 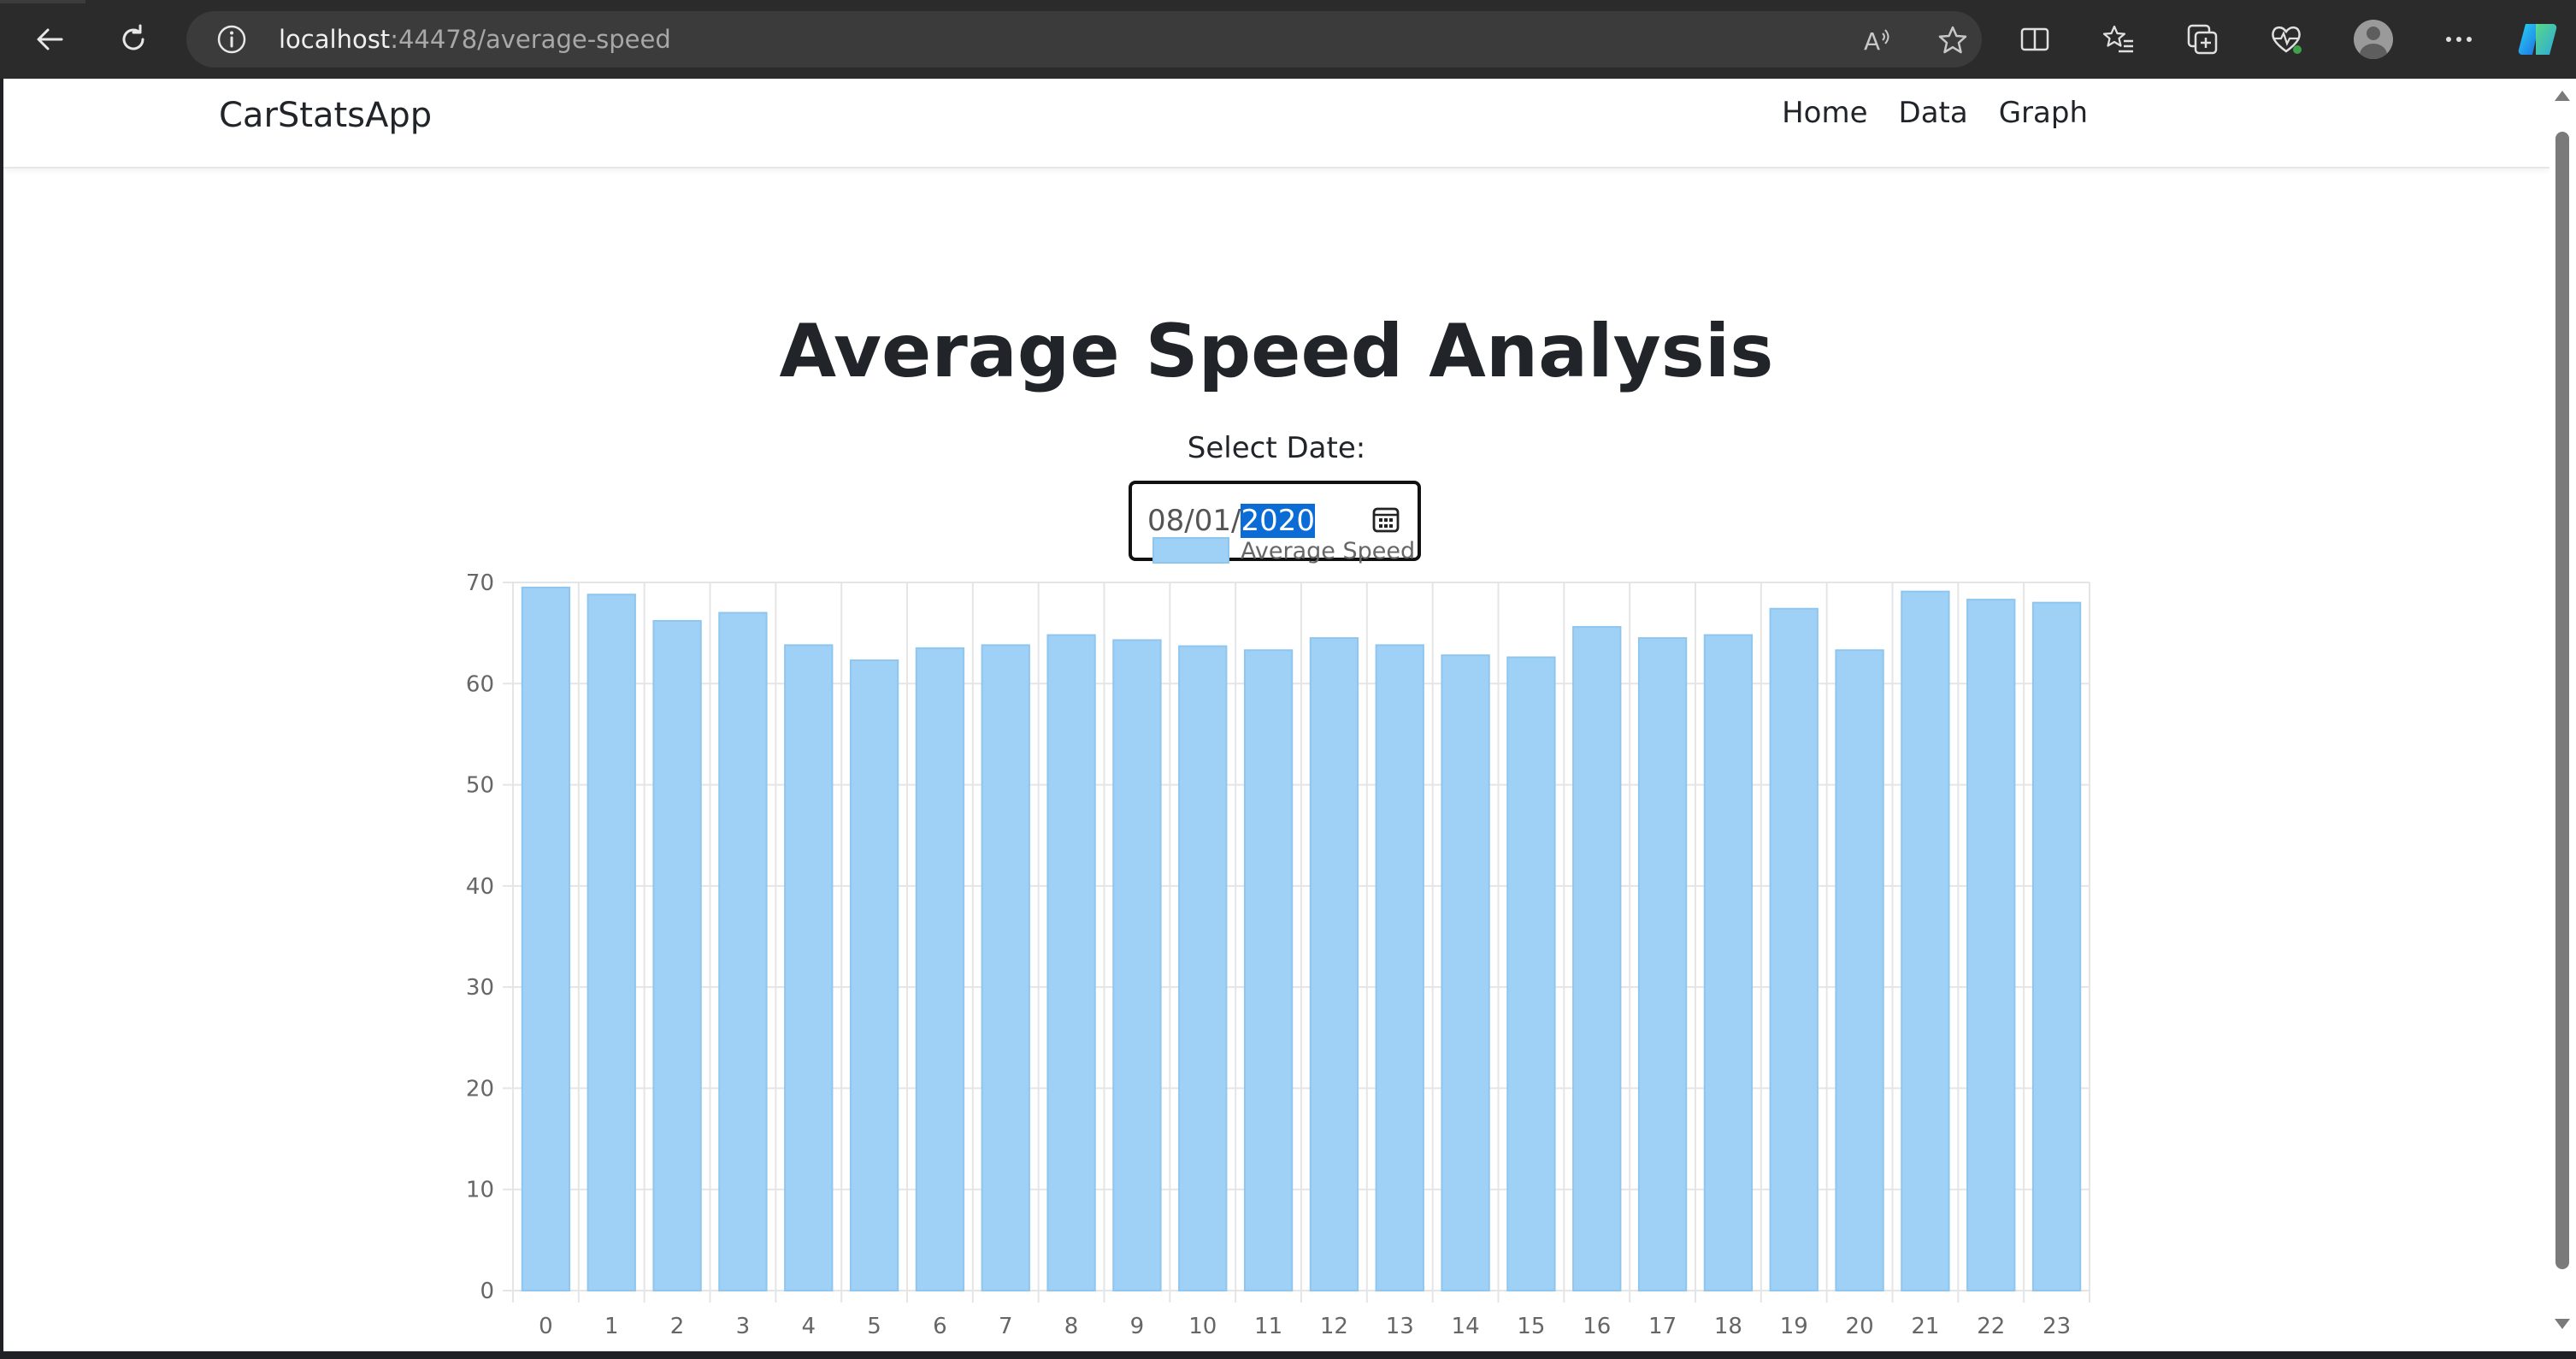 I want to click on scroll-down-arrow-icon, so click(x=2562, y=1324).